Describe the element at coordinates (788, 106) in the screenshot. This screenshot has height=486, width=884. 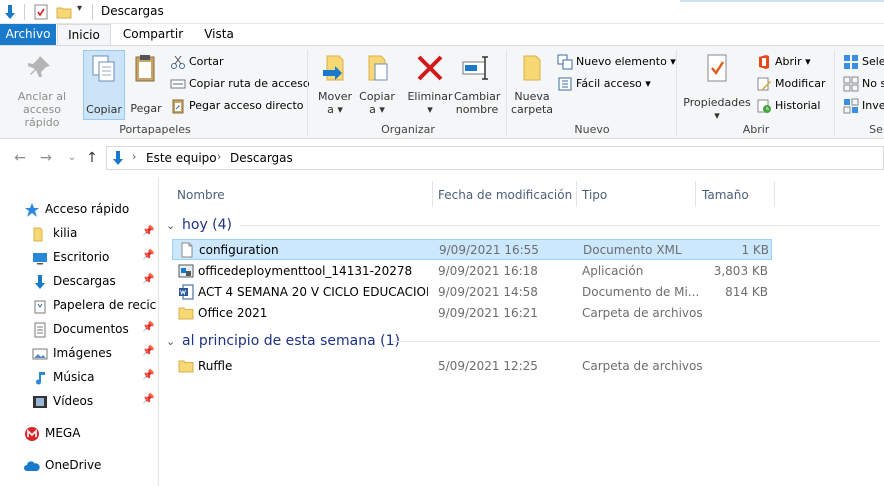
I see `history-button: Historial` at that location.